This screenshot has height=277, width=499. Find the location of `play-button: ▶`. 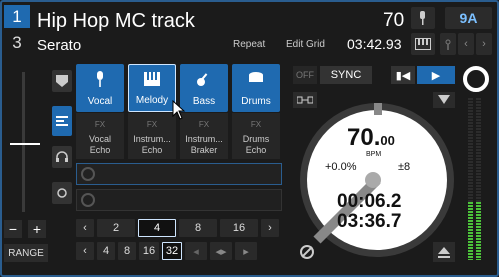

play-button: ▶ is located at coordinates (436, 75).